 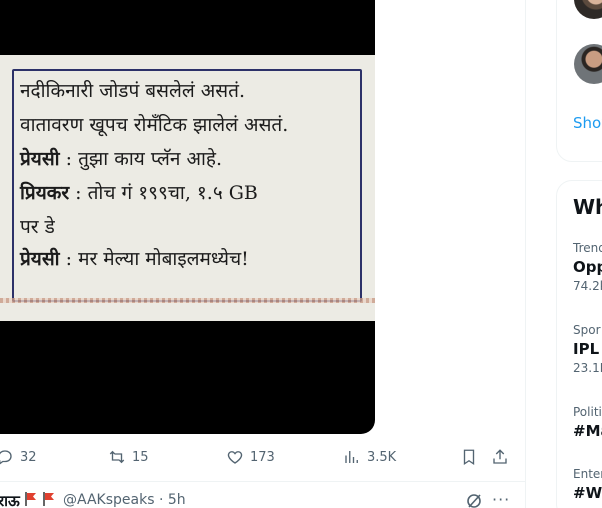 What do you see at coordinates (474, 500) in the screenshot?
I see `grok-icon` at bounding box center [474, 500].